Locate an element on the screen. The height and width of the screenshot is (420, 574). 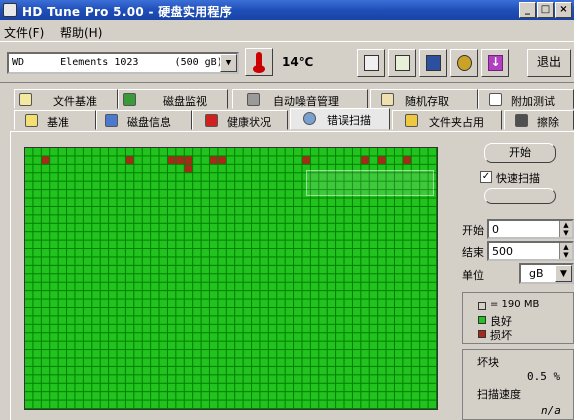
download-button: ↓ is located at coordinates (495, 63).